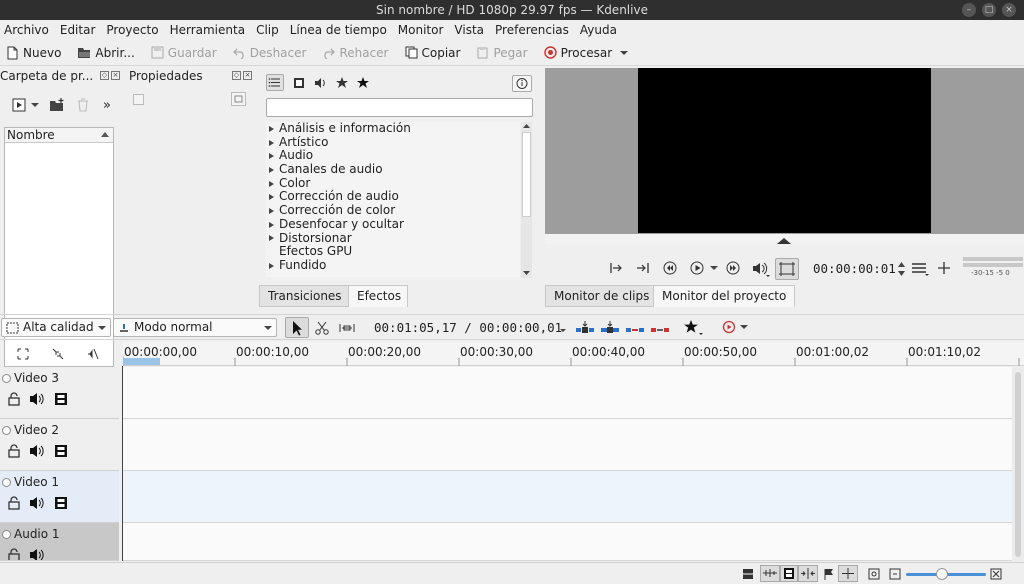 Image resolution: width=1024 pixels, height=584 pixels. What do you see at coordinates (468, 327) in the screenshot?
I see `timeline-position: 00:01:05,17 / 00:00:00,01` at bounding box center [468, 327].